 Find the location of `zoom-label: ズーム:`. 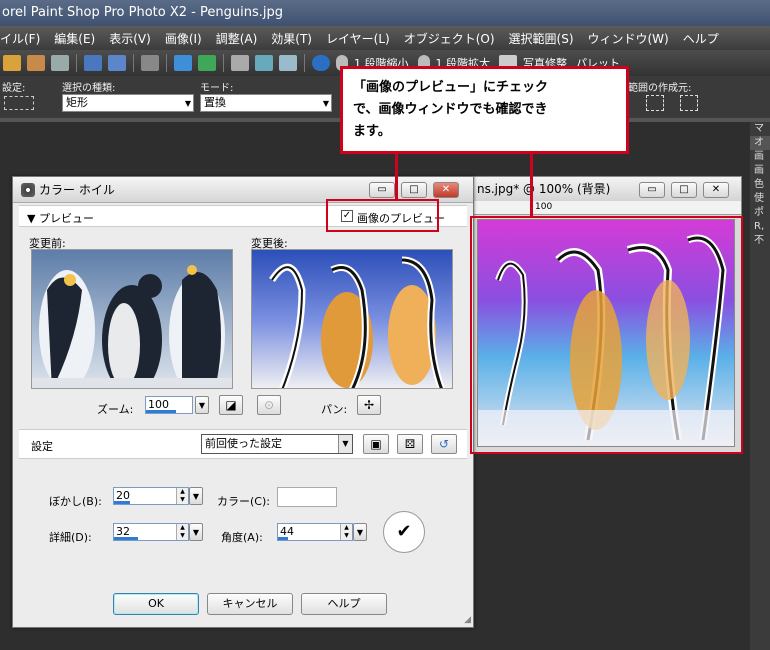

zoom-label: ズーム: is located at coordinates (115, 409).